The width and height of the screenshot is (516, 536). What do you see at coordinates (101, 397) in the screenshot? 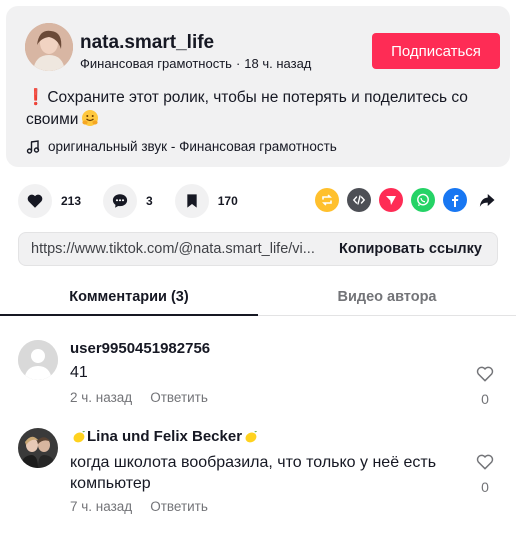
I see `comment-time: 2 ч. назад` at bounding box center [101, 397].